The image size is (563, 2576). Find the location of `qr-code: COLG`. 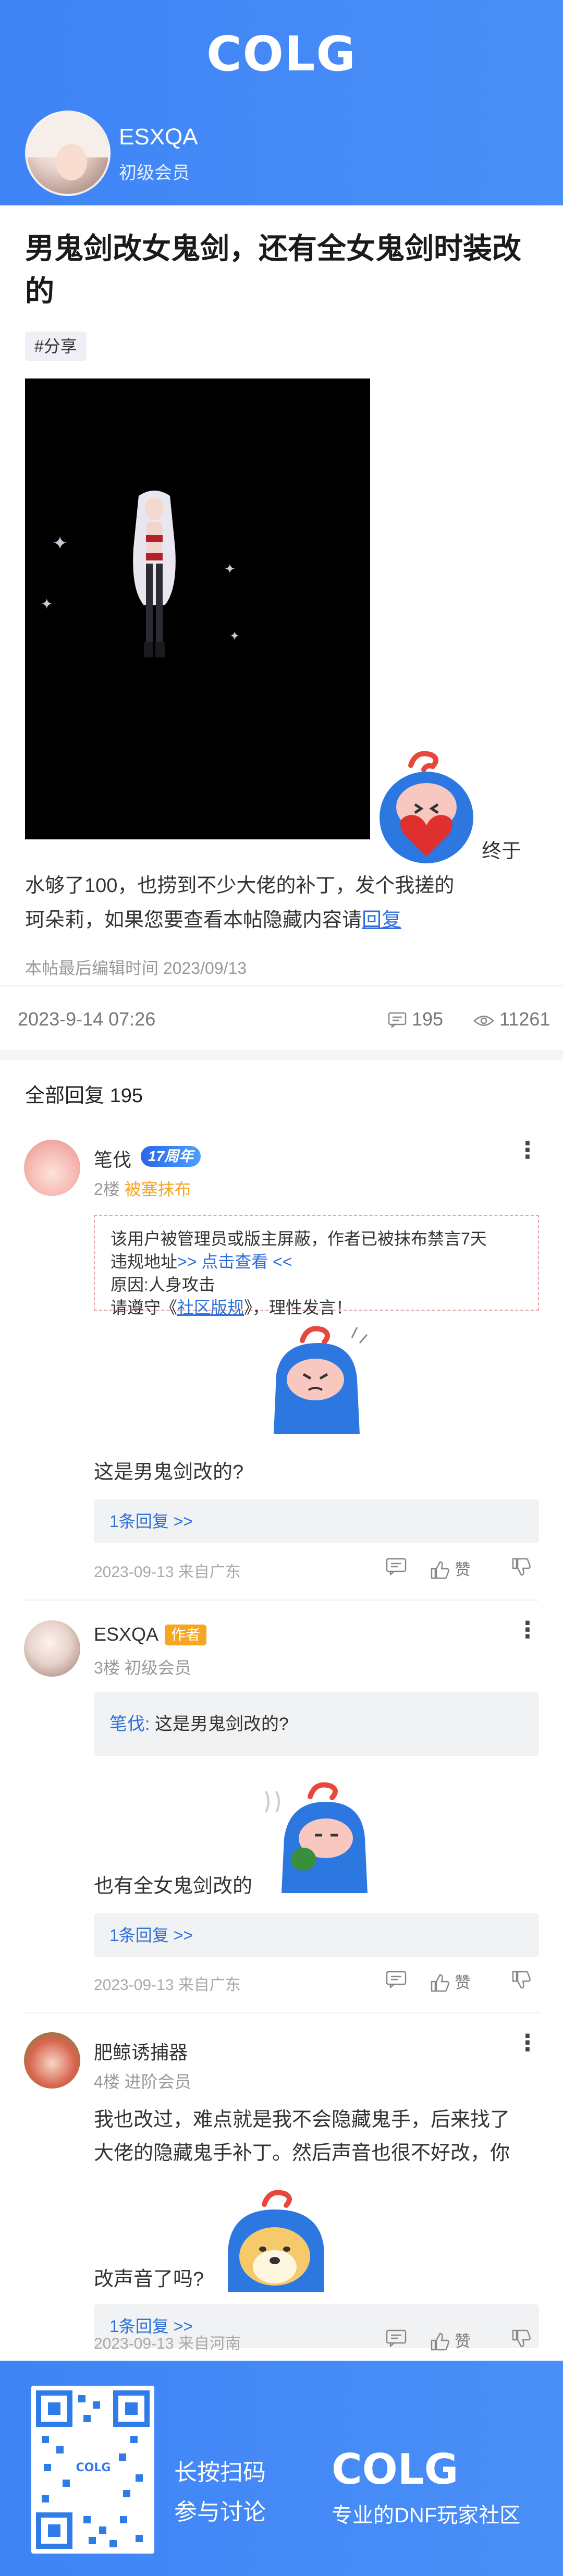

qr-code: COLG is located at coordinates (92, 2470).